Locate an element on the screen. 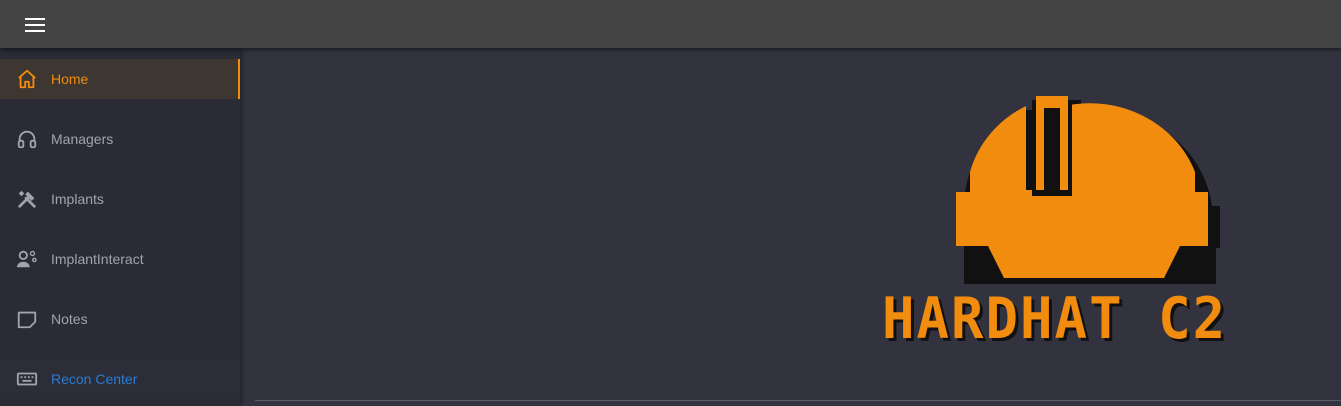 This screenshot has height=406, width=1341. headphones-icon is located at coordinates (27, 139).